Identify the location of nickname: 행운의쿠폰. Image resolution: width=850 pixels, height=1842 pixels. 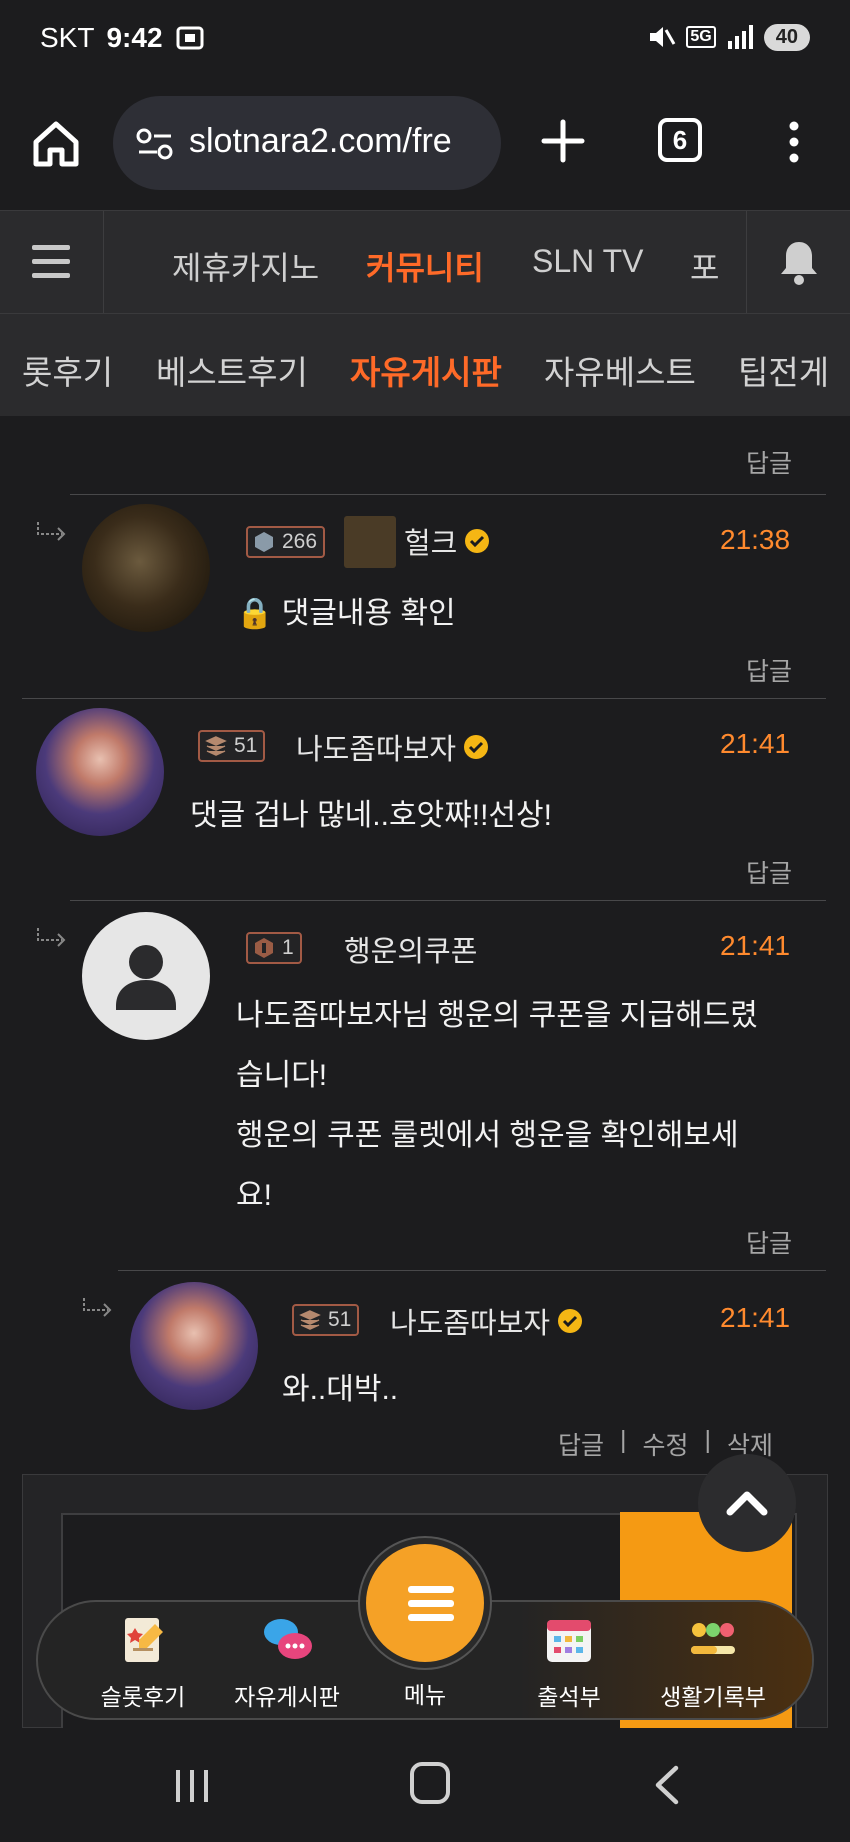
(410, 949).